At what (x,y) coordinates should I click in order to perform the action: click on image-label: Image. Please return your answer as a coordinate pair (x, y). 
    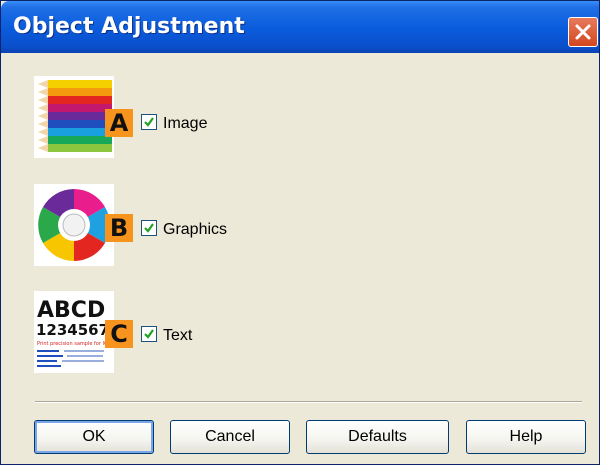
    Looking at the image, I should click on (185, 124).